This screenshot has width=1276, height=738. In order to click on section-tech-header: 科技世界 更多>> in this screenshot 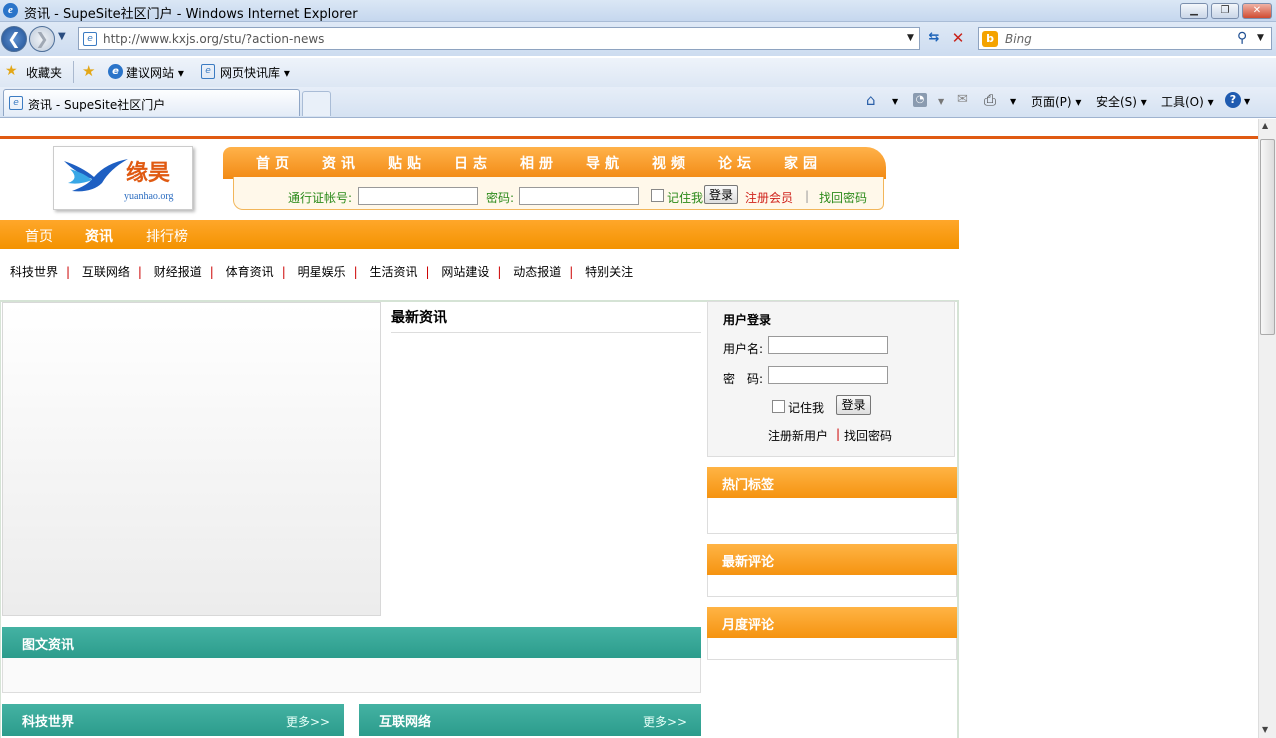, I will do `click(173, 720)`.